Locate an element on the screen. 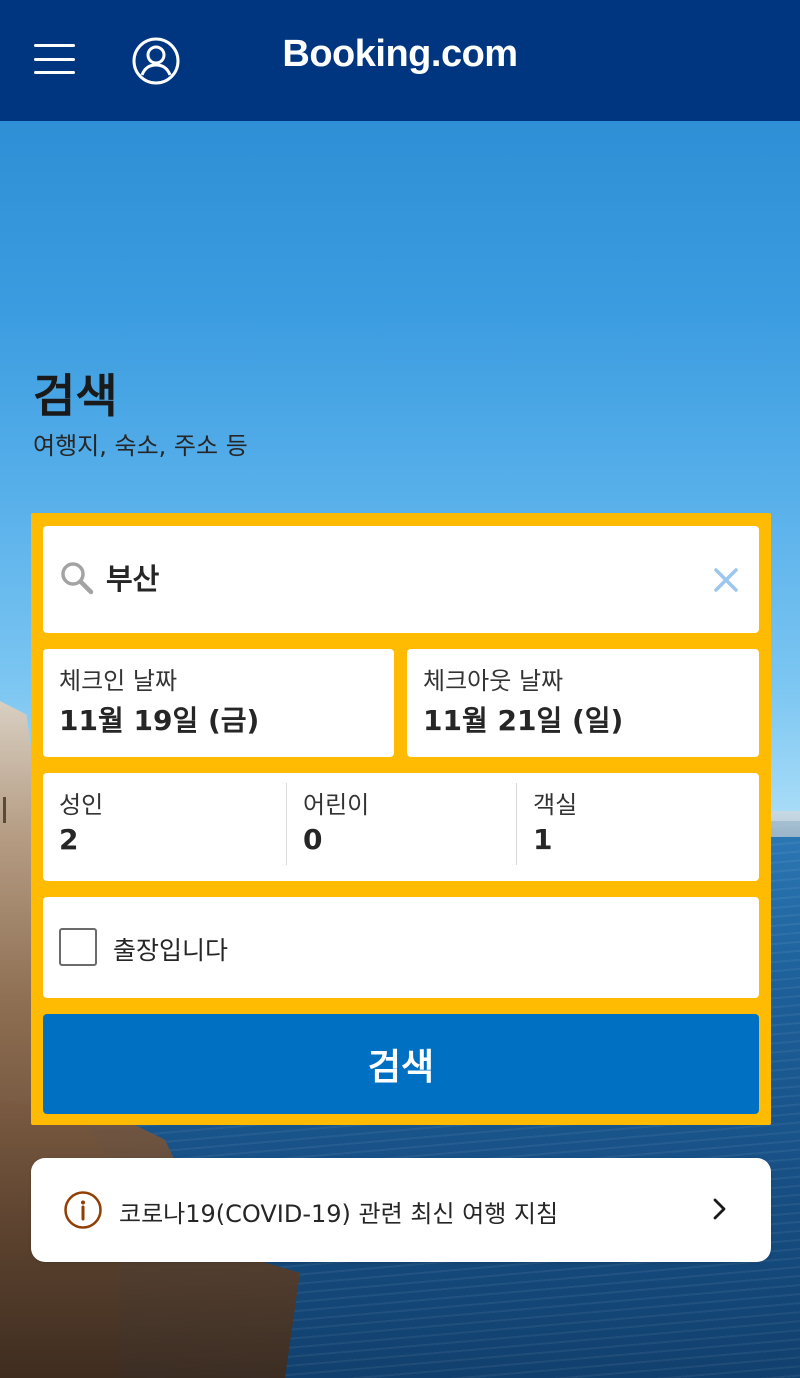  search-icon is located at coordinates (77, 578).